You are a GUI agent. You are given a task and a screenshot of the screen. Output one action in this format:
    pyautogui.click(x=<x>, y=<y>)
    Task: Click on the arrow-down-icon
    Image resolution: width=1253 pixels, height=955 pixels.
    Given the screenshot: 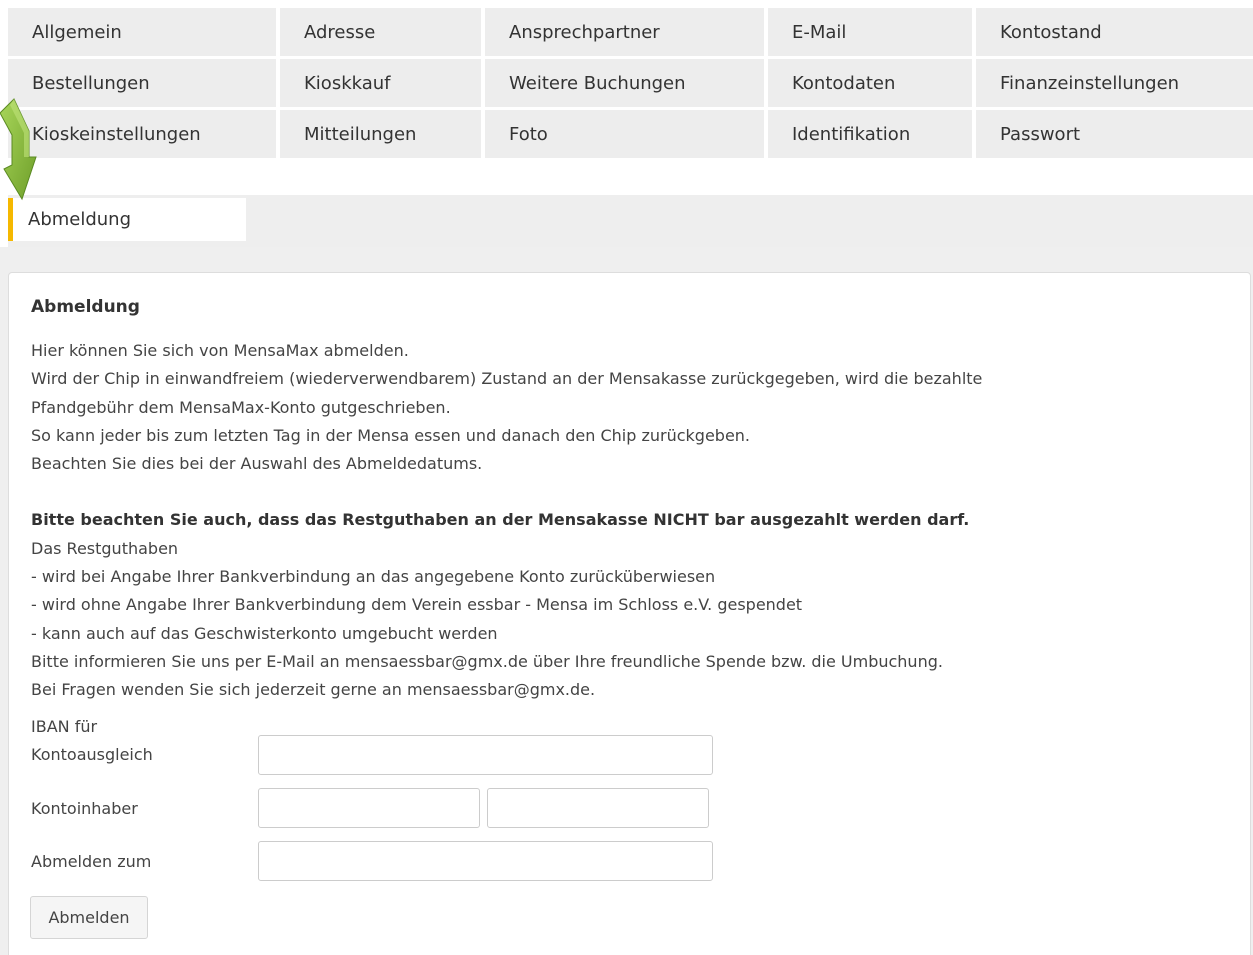 What is the action you would take?
    pyautogui.click(x=18, y=149)
    